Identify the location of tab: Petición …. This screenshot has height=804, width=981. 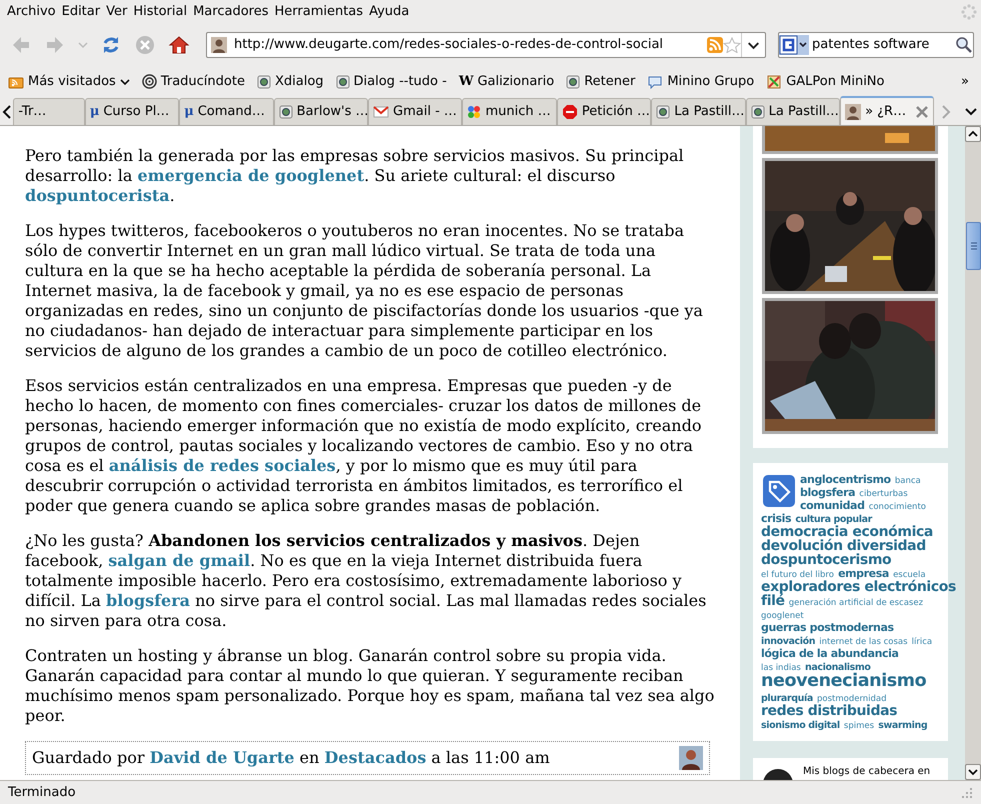
(604, 111).